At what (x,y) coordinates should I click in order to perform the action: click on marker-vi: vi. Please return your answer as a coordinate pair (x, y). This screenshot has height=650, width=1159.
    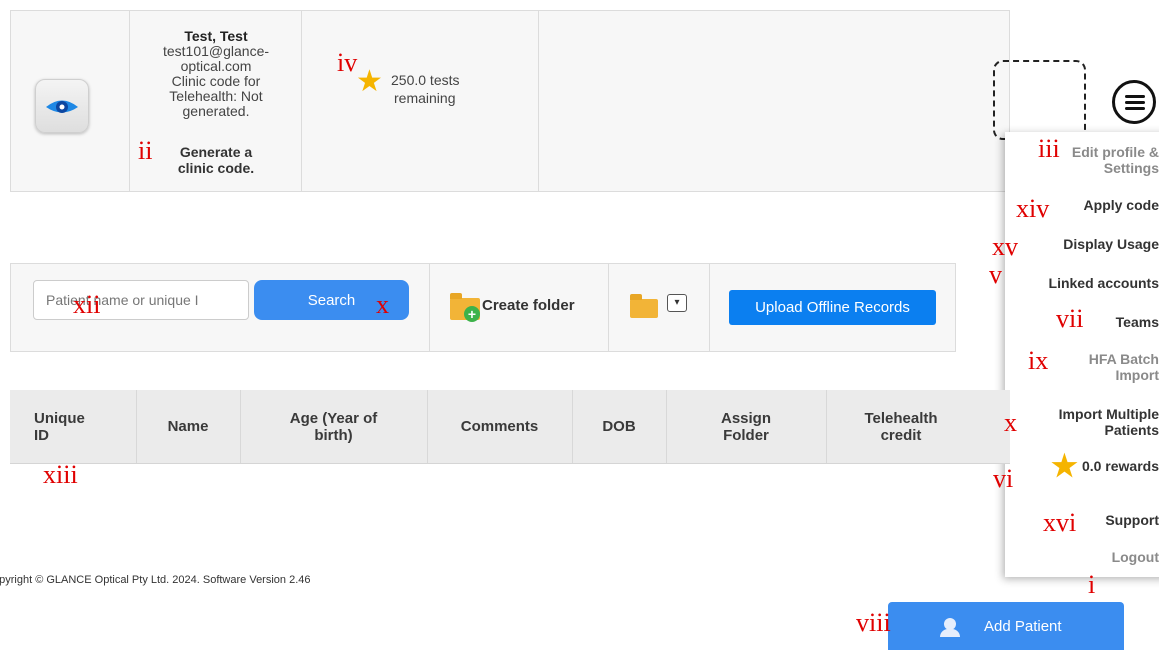
    Looking at the image, I should click on (1003, 478).